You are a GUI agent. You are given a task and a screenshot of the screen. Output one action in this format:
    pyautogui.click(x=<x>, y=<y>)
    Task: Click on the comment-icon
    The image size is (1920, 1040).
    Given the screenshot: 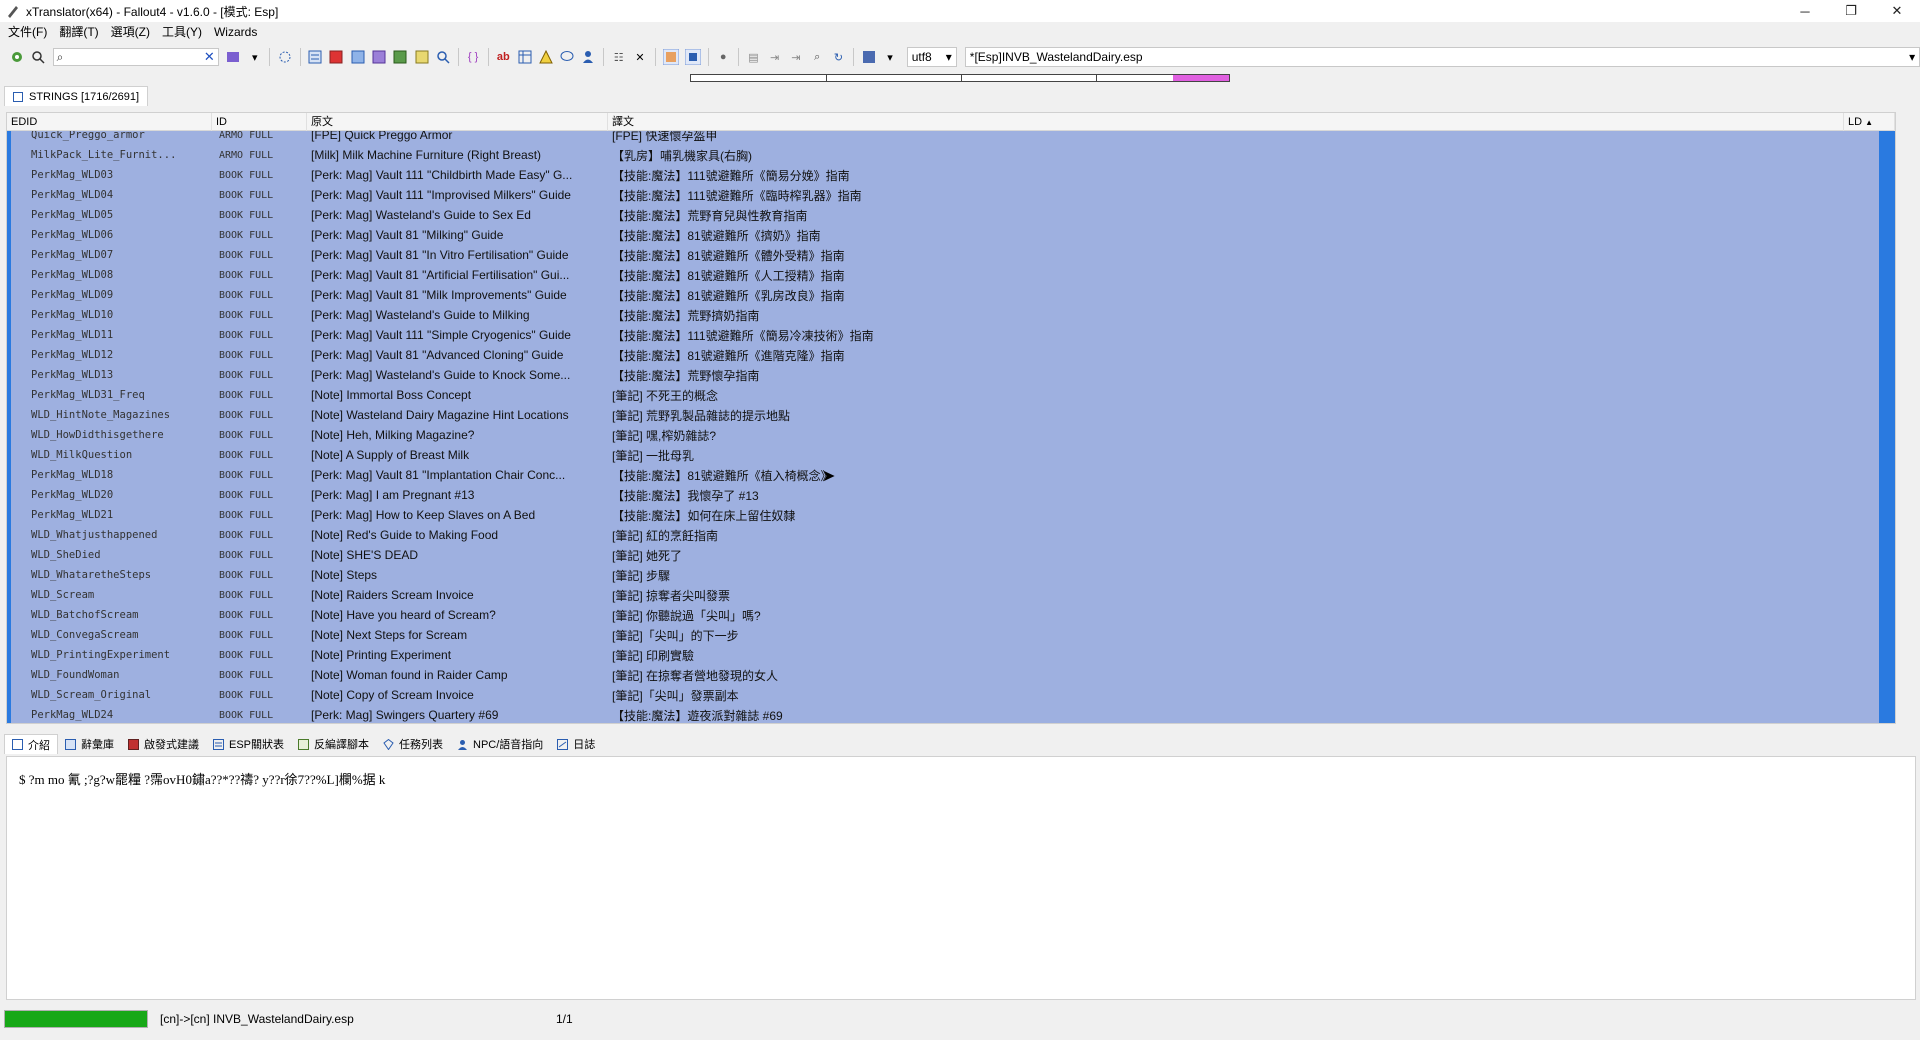 What is the action you would take?
    pyautogui.click(x=567, y=57)
    